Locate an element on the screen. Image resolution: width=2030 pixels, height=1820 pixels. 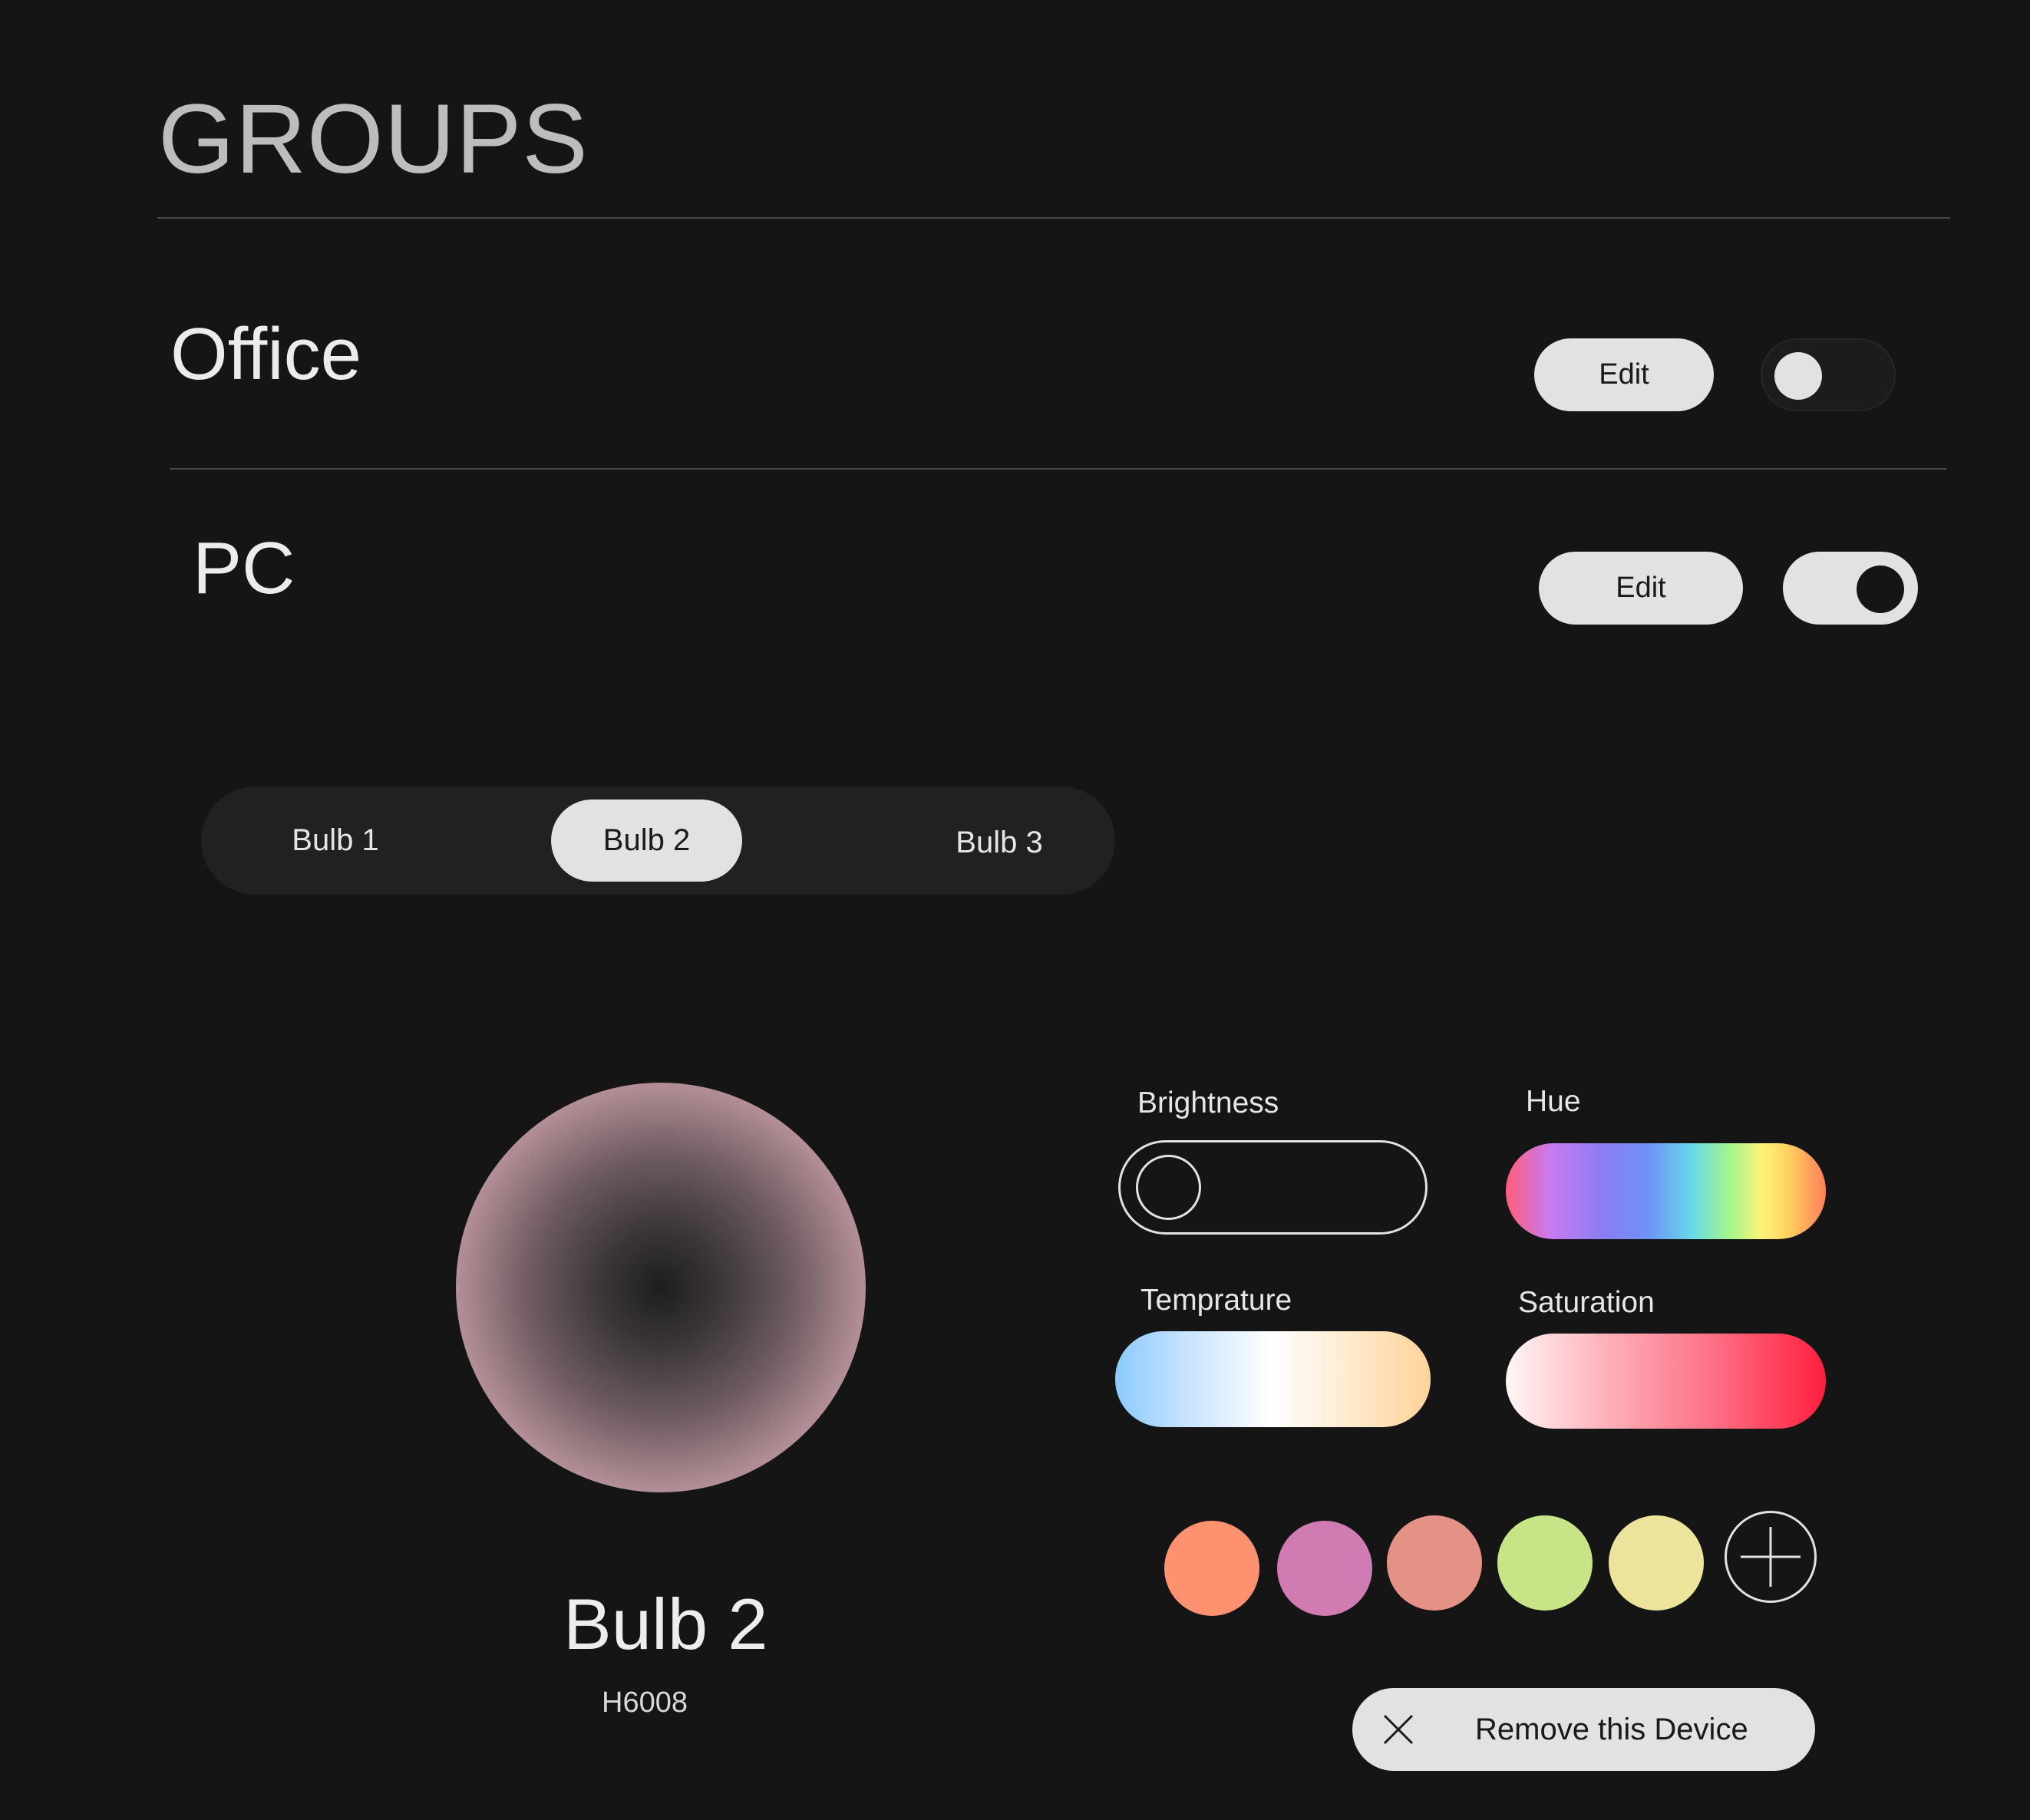
slider-handle is located at coordinates (1168, 1187).